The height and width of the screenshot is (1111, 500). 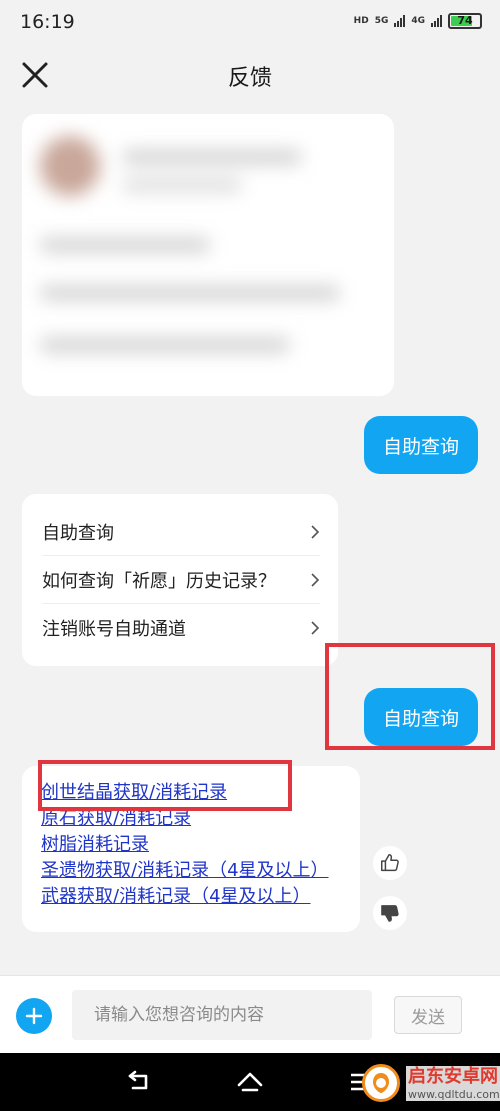 I want to click on menu-item-cancel-account: 注销账号自助通道, so click(x=181, y=628).